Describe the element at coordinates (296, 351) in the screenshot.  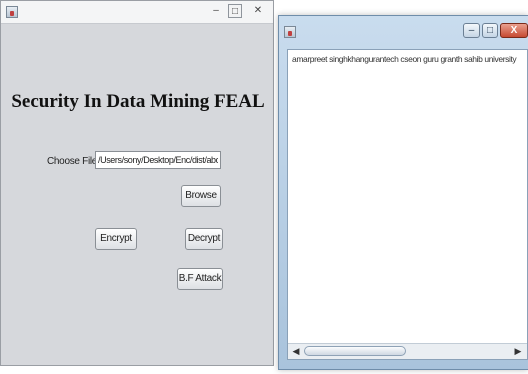
I see `scroll-left-icon: ◀` at that location.